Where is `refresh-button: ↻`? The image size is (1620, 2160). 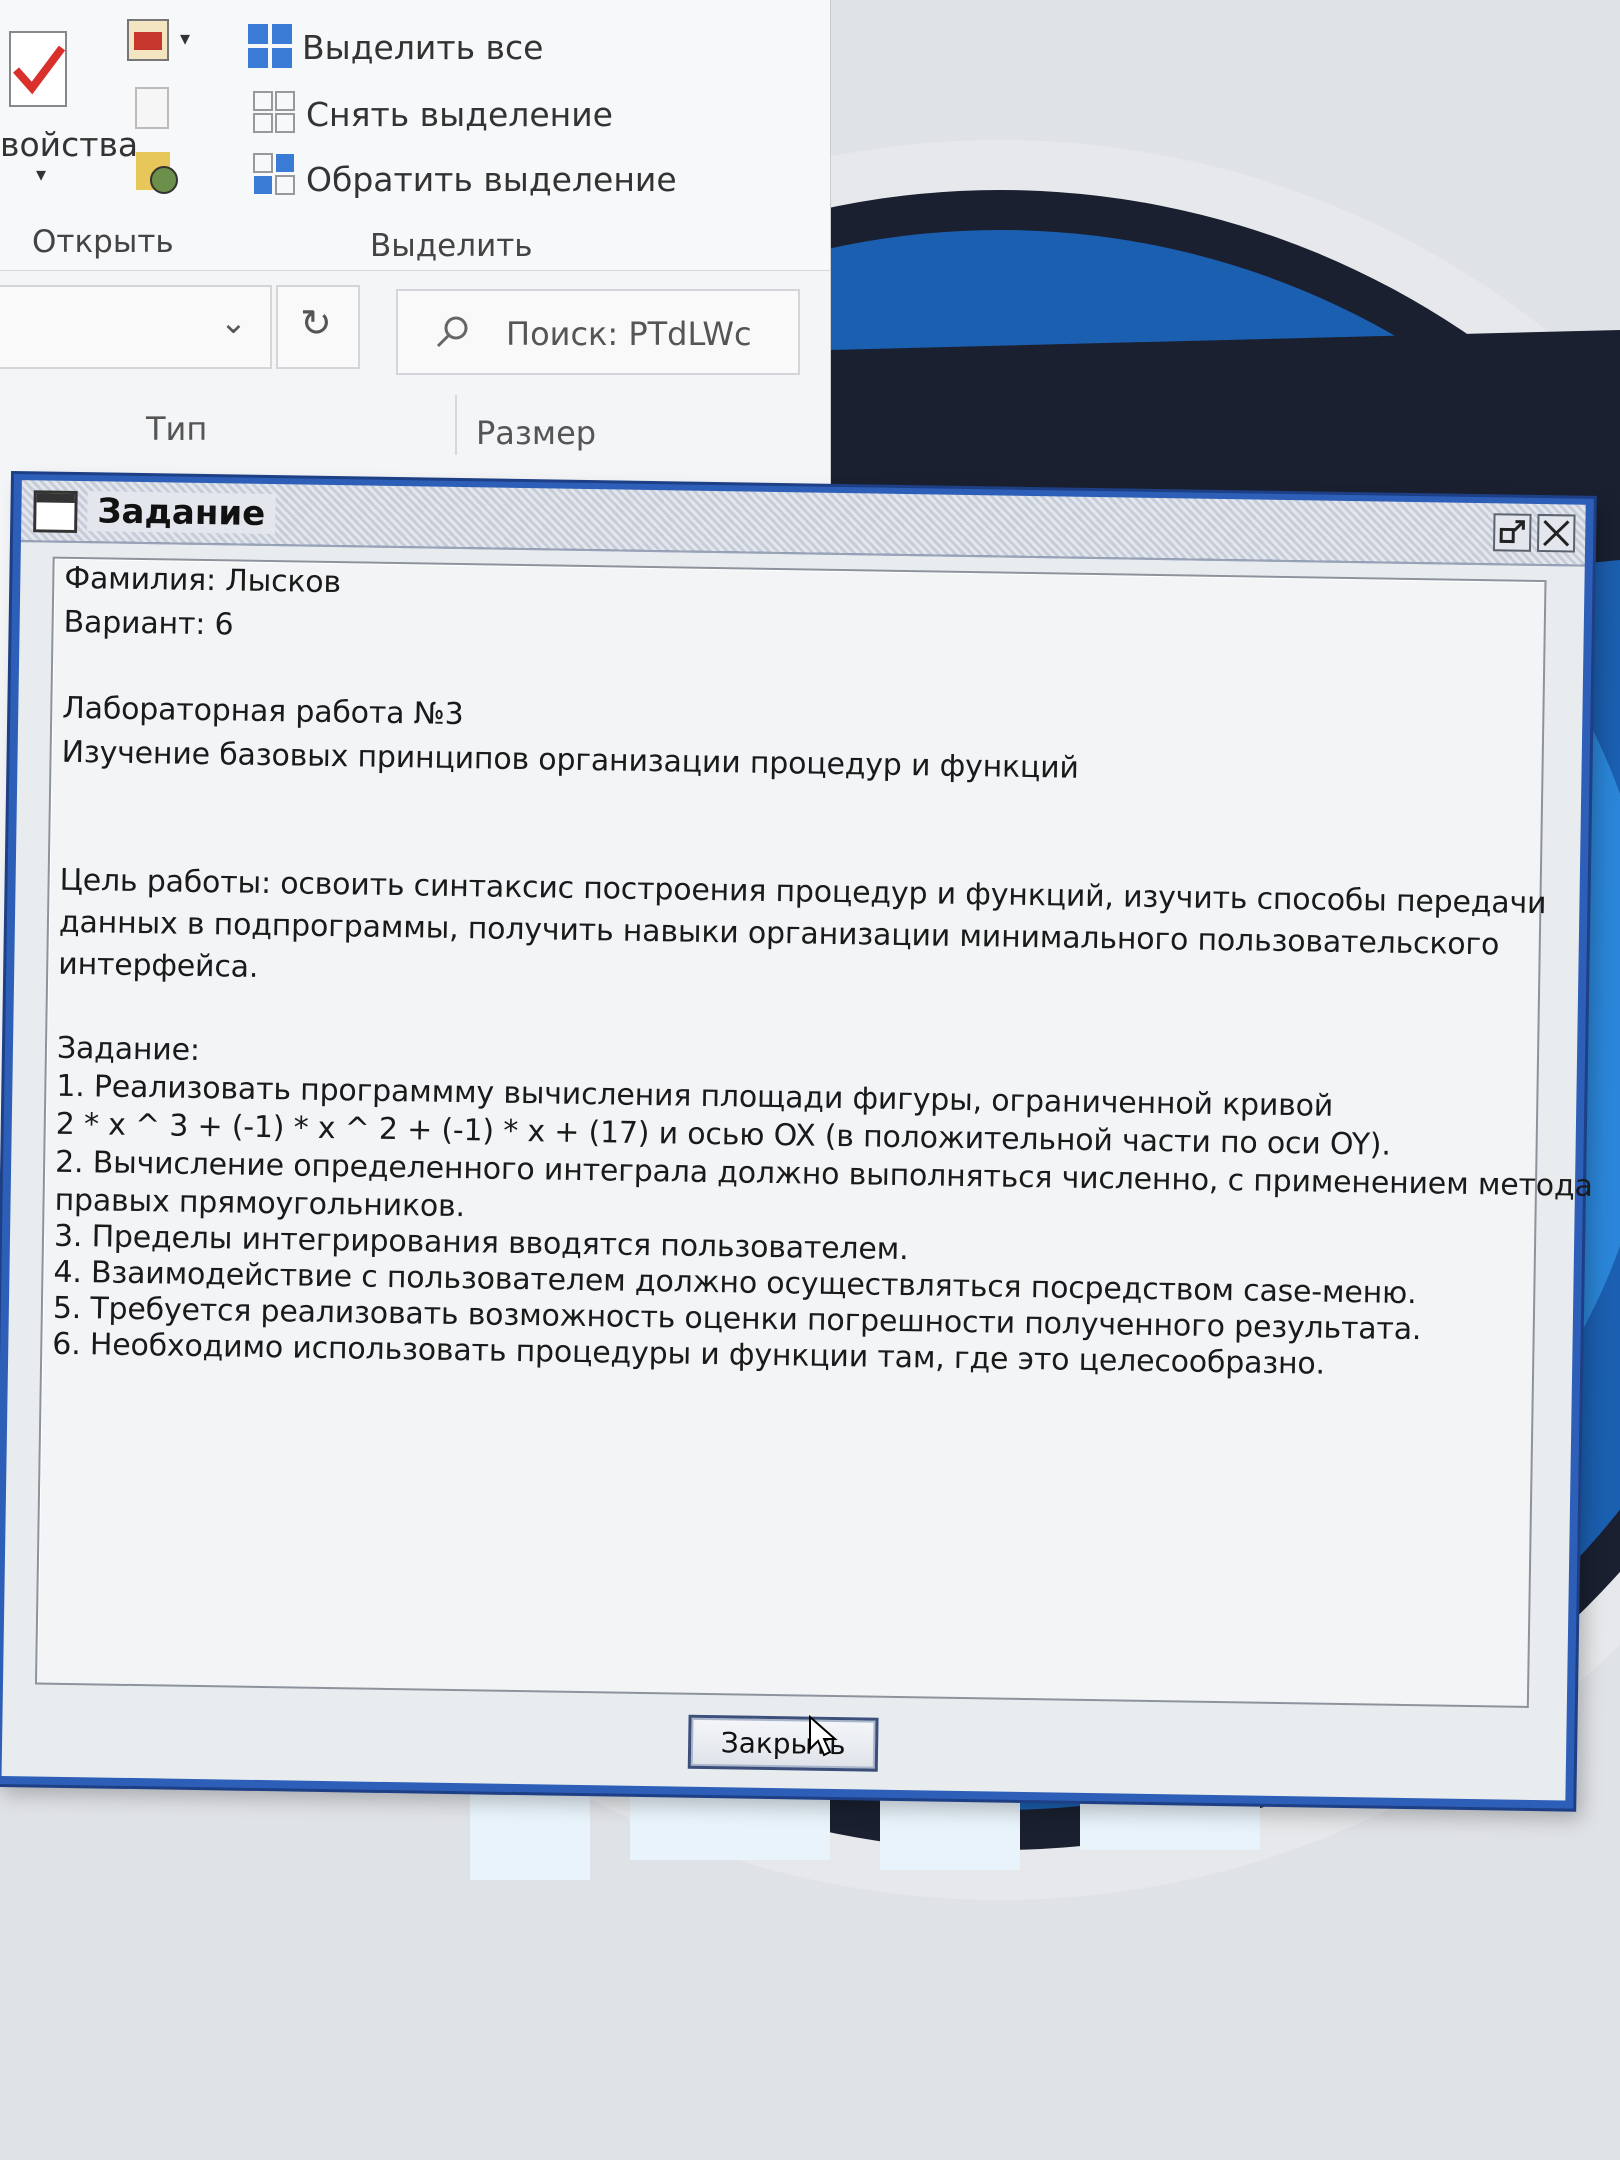 refresh-button: ↻ is located at coordinates (318, 327).